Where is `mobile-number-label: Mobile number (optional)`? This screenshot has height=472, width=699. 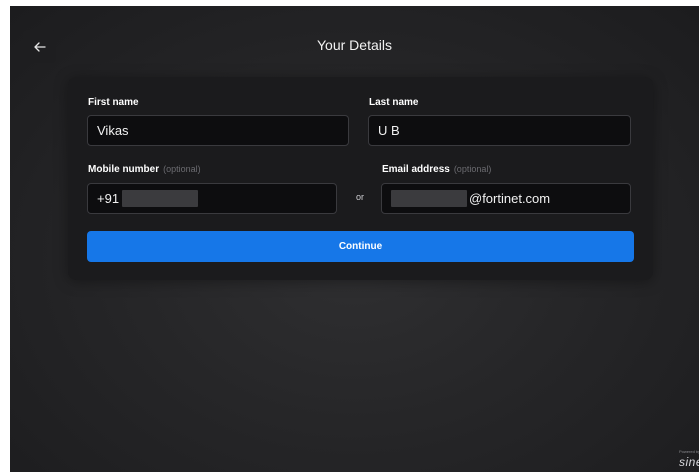
mobile-number-label: Mobile number (optional) is located at coordinates (144, 169).